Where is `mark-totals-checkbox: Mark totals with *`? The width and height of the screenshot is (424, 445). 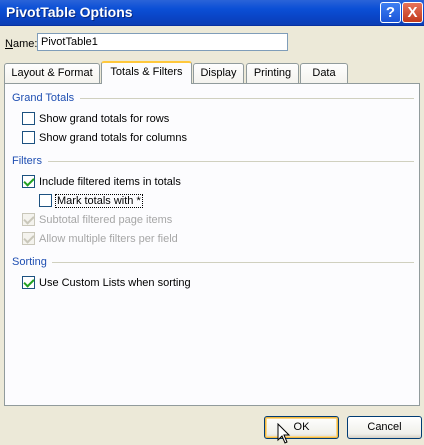 mark-totals-checkbox: Mark totals with * is located at coordinates (91, 200).